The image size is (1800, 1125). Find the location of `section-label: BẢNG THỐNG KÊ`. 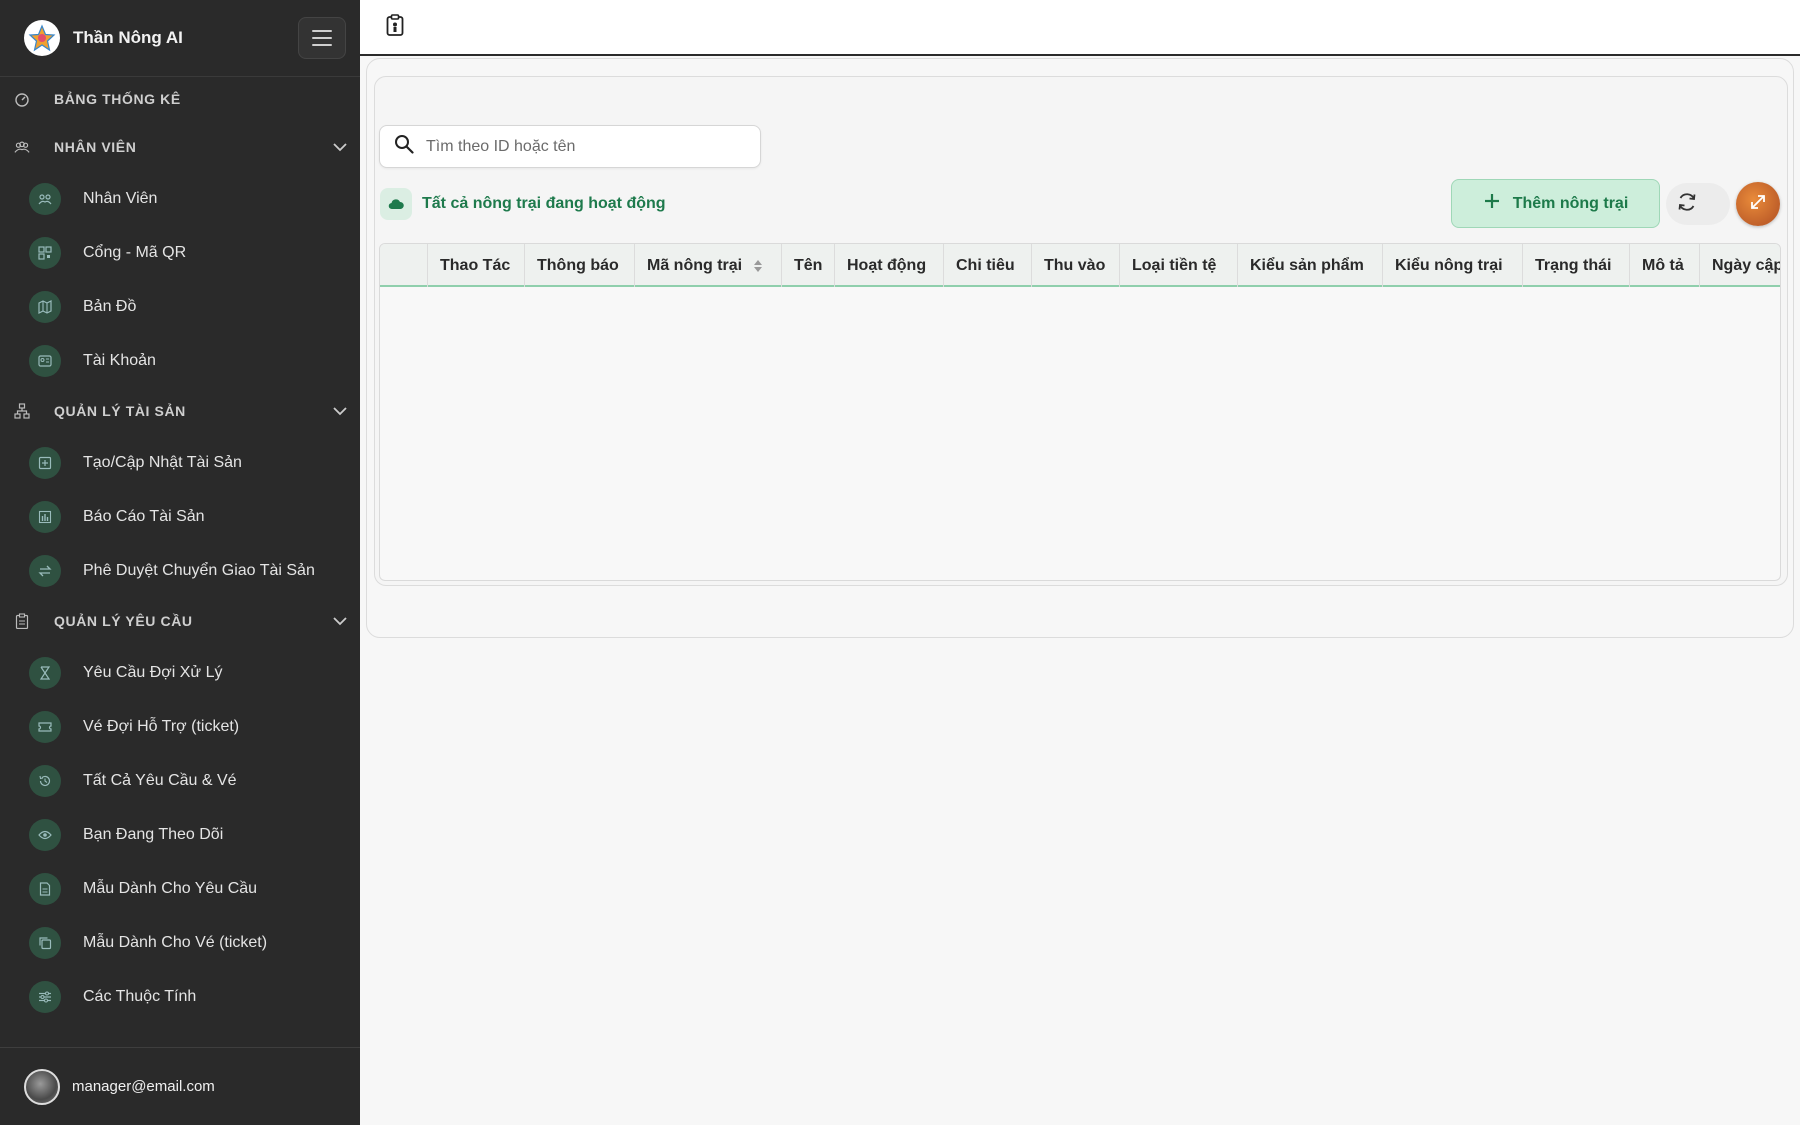

section-label: BẢNG THỐNG KÊ is located at coordinates (117, 99).